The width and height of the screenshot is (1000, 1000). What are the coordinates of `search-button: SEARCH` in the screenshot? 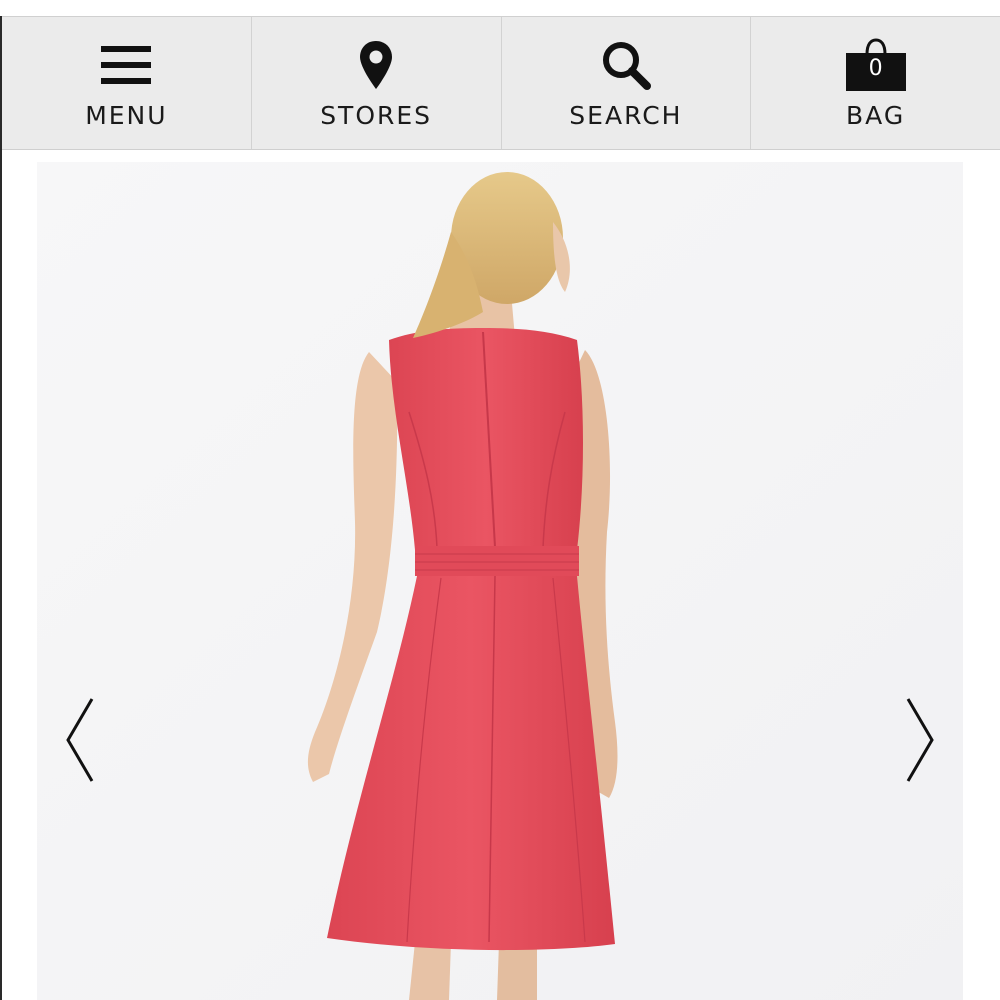 It's located at (627, 83).